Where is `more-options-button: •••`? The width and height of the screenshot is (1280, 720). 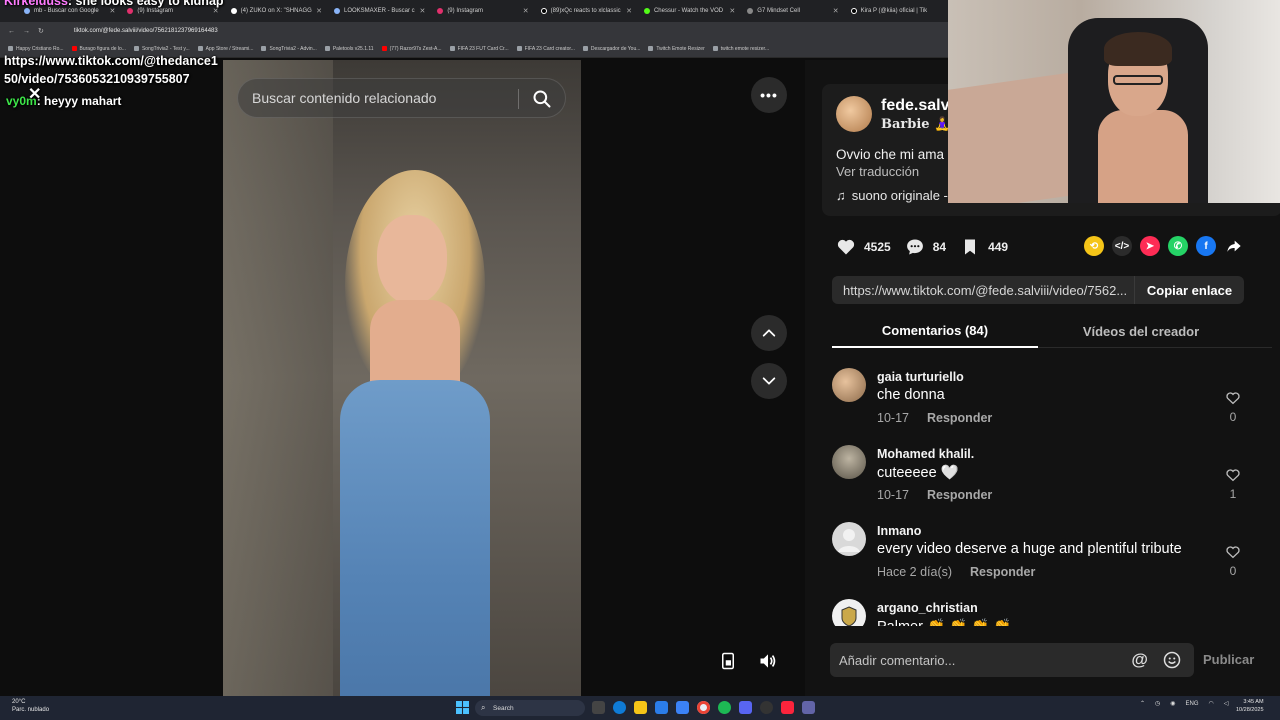 more-options-button: ••• is located at coordinates (769, 95).